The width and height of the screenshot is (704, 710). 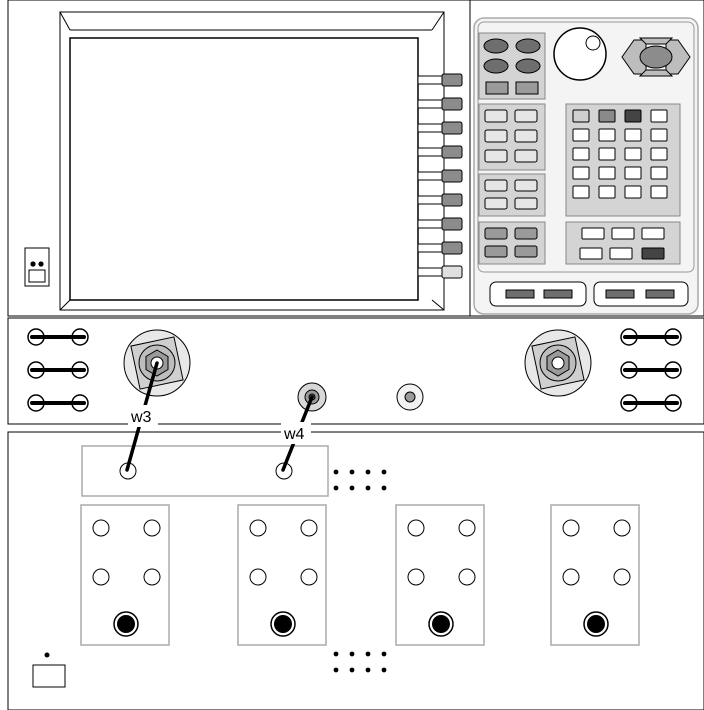 What do you see at coordinates (294, 434) in the screenshot?
I see `cable-label-w4: w4` at bounding box center [294, 434].